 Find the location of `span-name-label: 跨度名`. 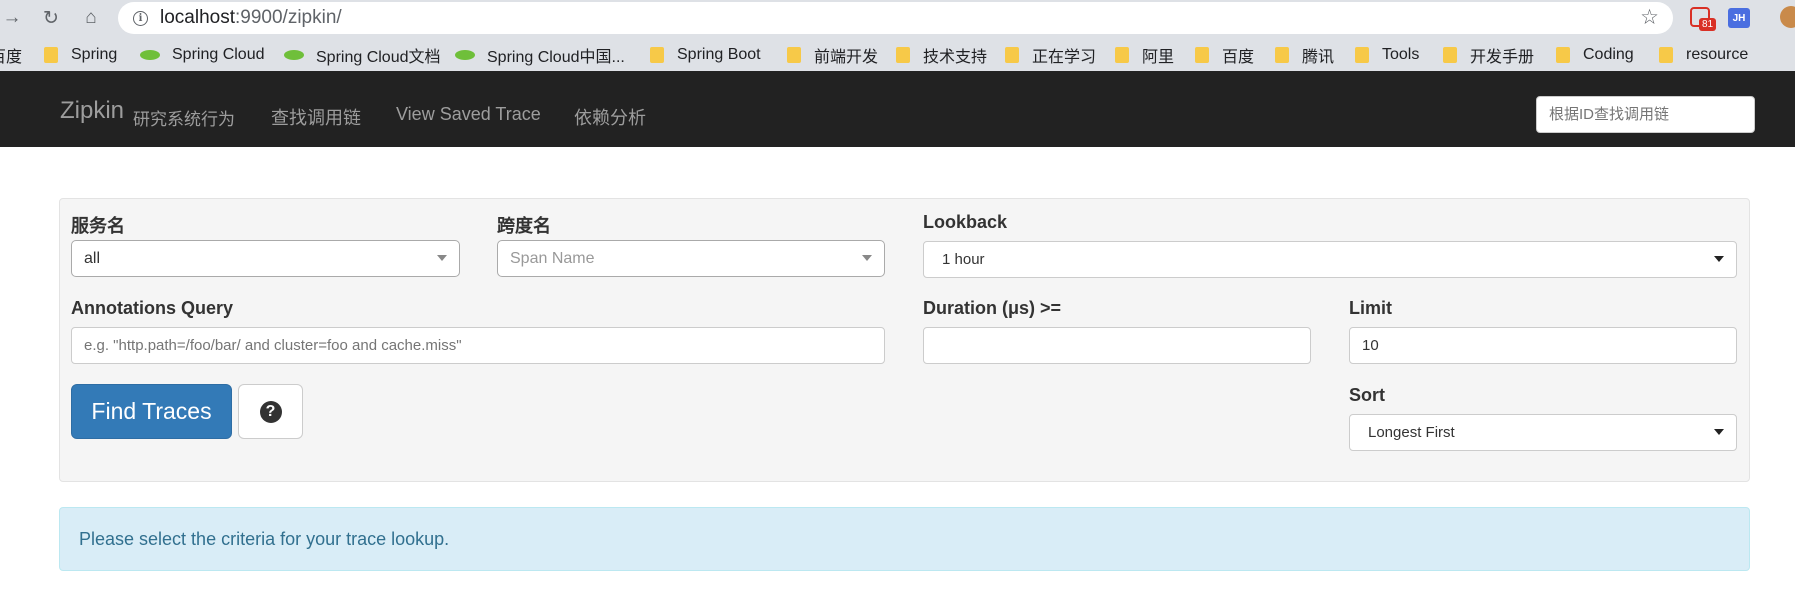

span-name-label: 跨度名 is located at coordinates (524, 226).